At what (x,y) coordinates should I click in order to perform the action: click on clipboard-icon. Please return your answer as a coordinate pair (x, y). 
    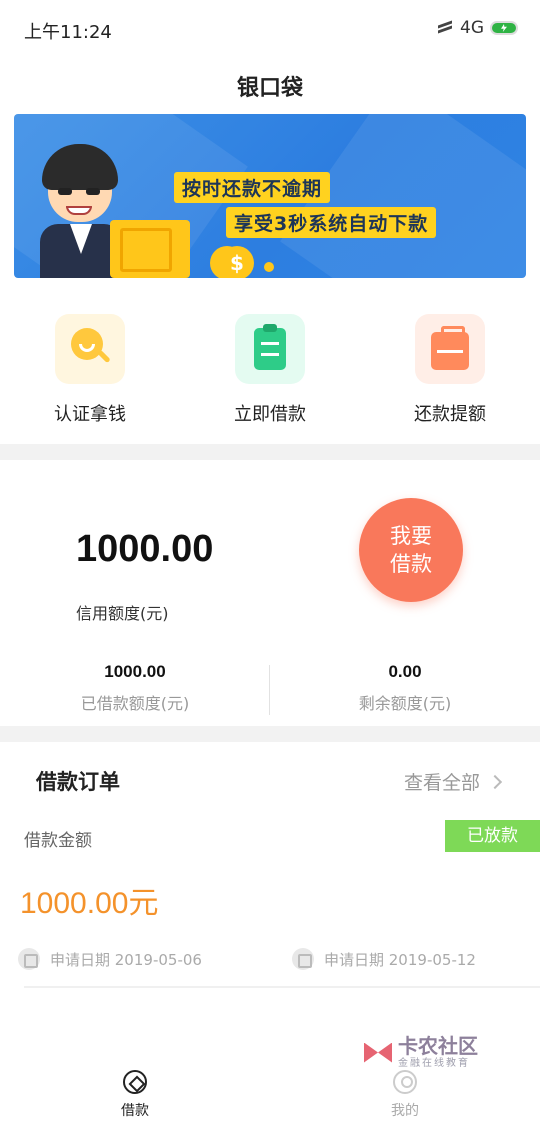
    Looking at the image, I should click on (270, 349).